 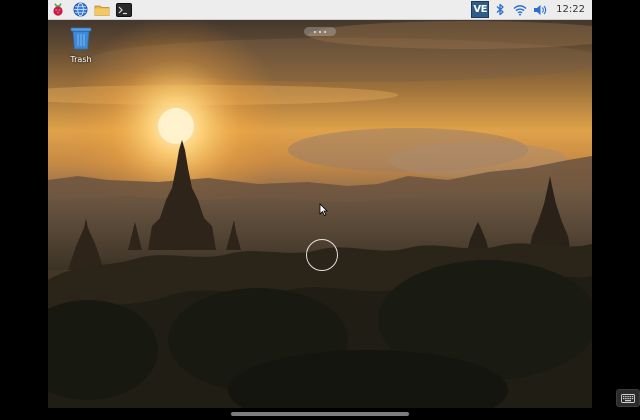 I want to click on keyboard-icon, so click(x=628, y=398).